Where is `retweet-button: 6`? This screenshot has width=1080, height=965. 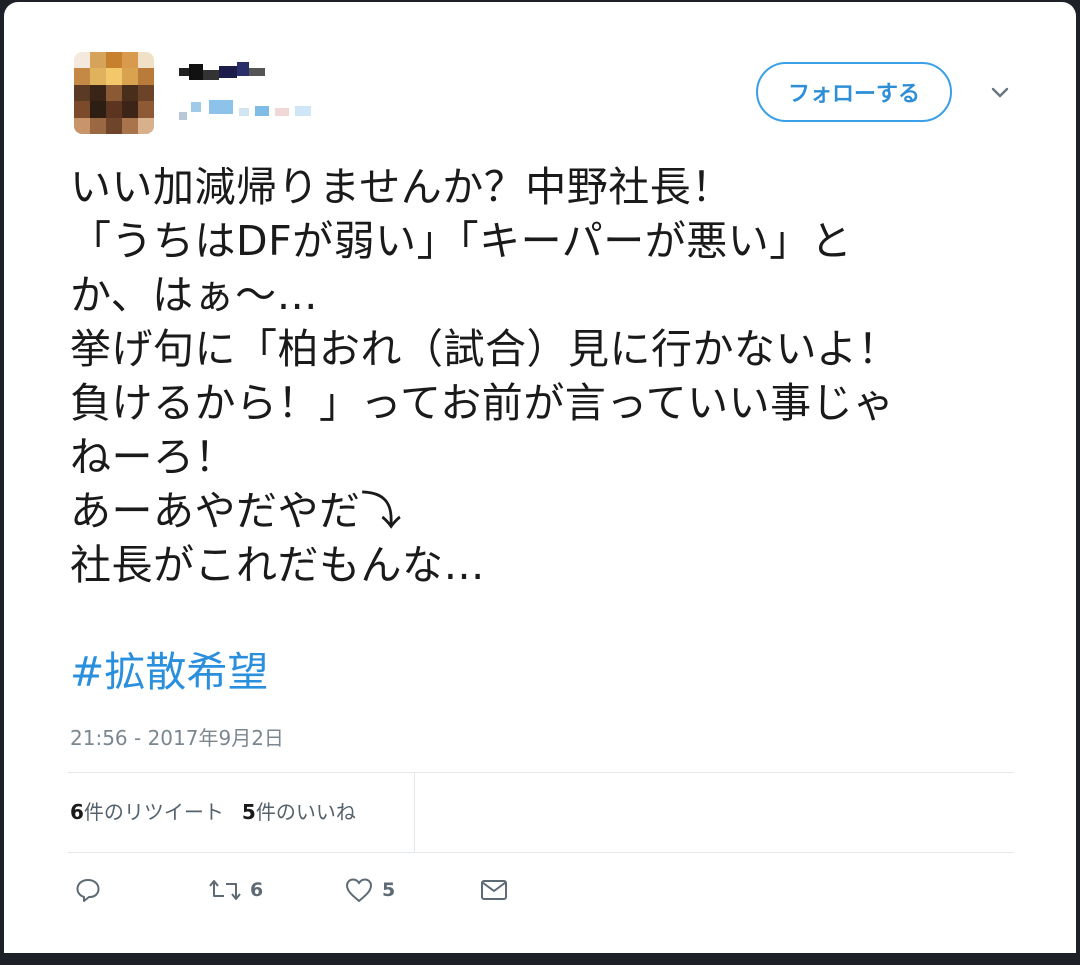
retweet-button: 6 is located at coordinates (235, 890).